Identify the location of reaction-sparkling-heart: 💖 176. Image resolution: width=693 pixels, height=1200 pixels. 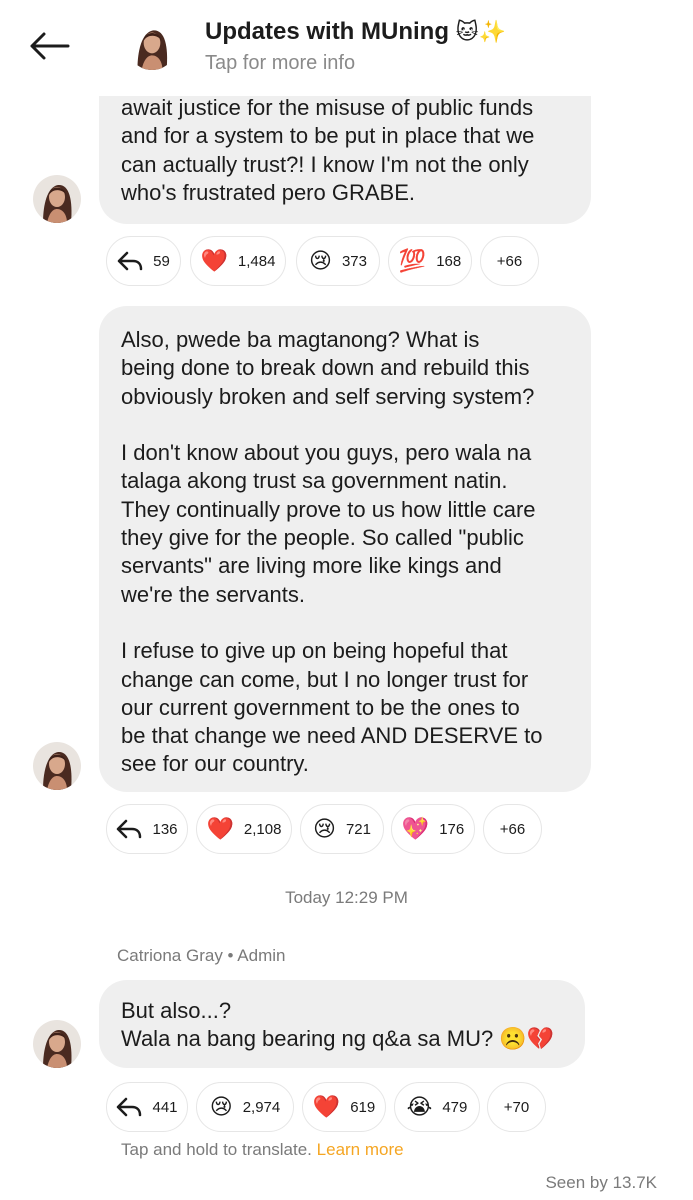
(433, 829).